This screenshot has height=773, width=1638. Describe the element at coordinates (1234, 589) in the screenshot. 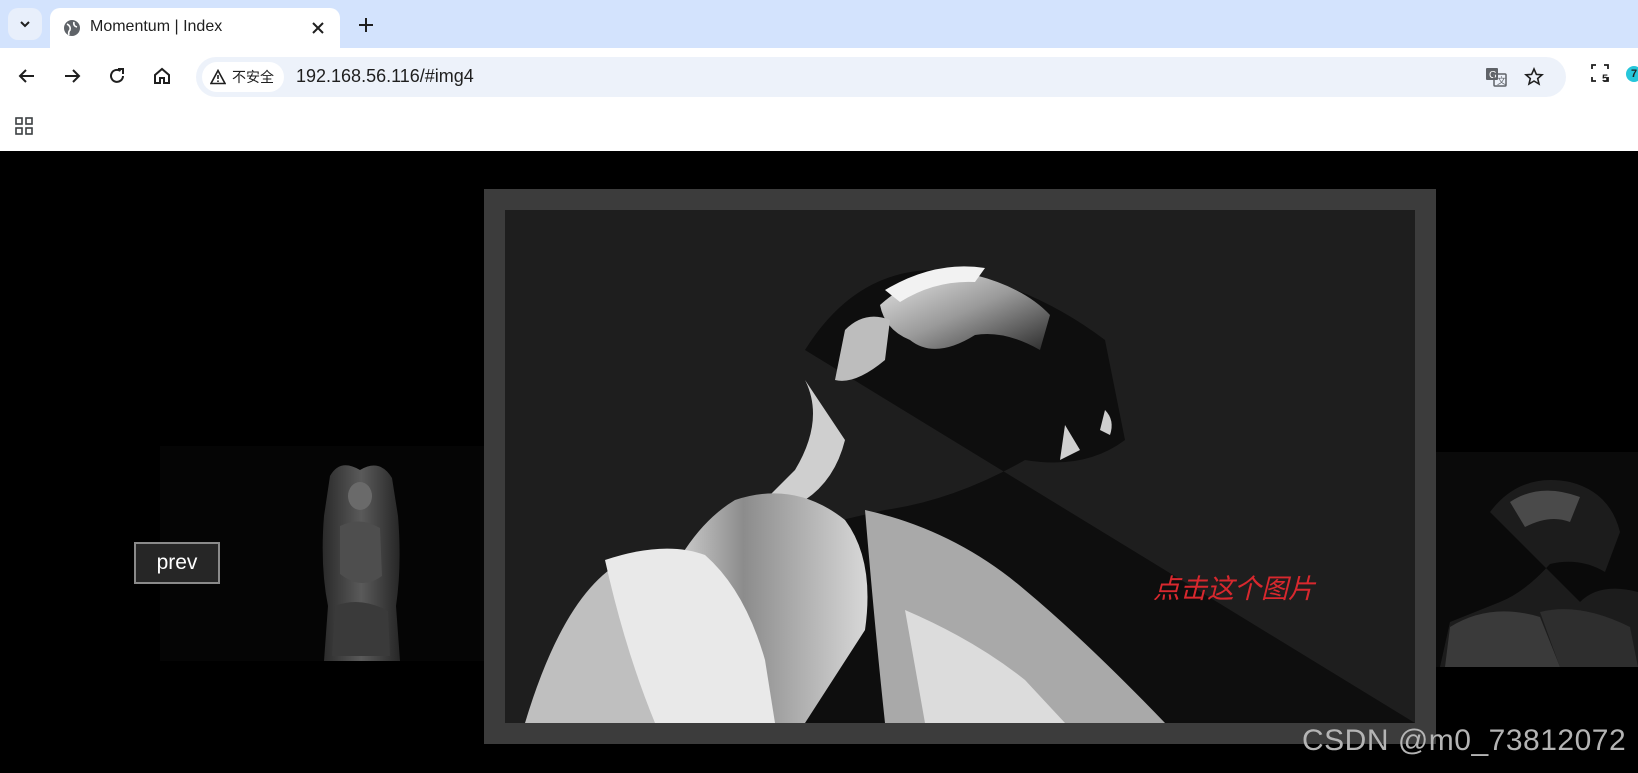

I see `click-hint-text: 点击这个图片` at that location.